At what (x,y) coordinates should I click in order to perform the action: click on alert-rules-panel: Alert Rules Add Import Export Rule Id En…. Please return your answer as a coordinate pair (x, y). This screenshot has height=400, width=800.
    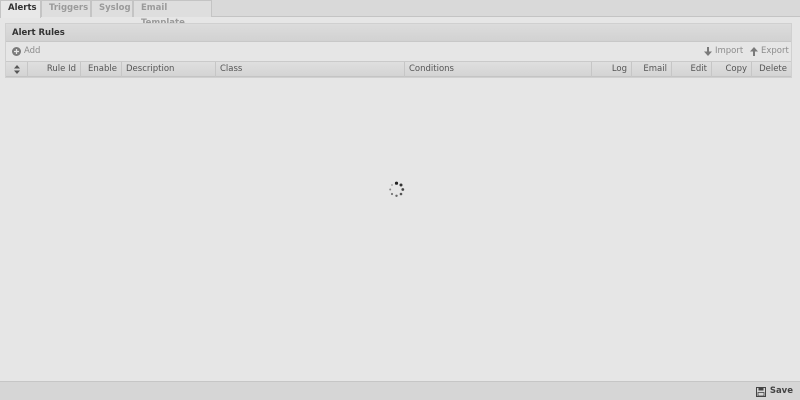
    Looking at the image, I should click on (398, 50).